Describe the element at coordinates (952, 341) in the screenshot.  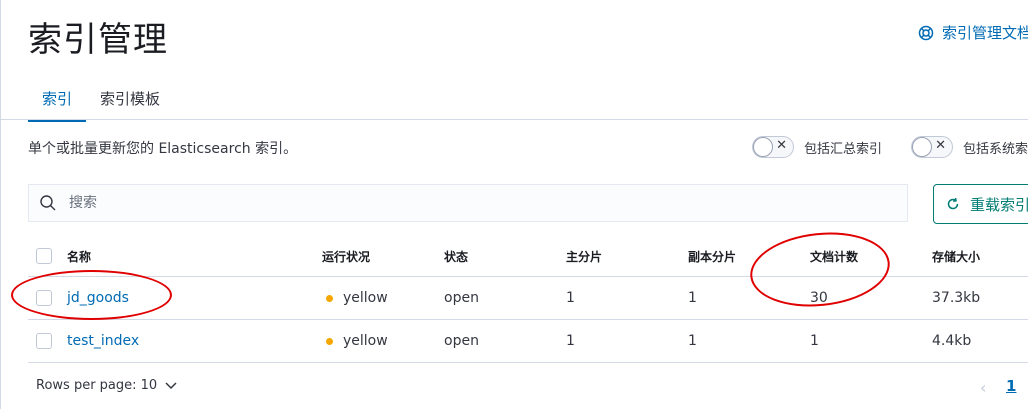
I see `storage-size-cell: 4.4kb` at that location.